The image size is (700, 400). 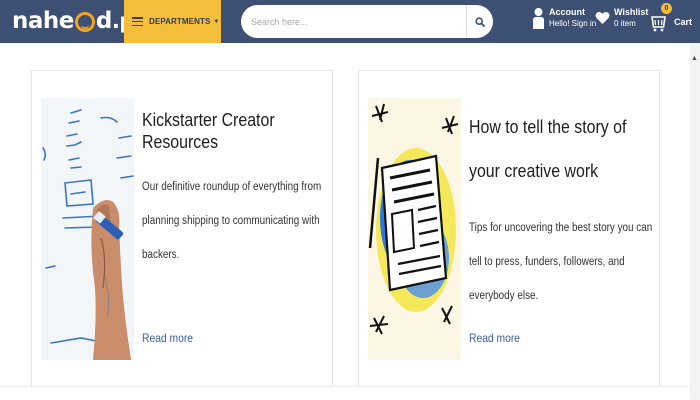 I want to click on search-button, so click(x=479, y=21).